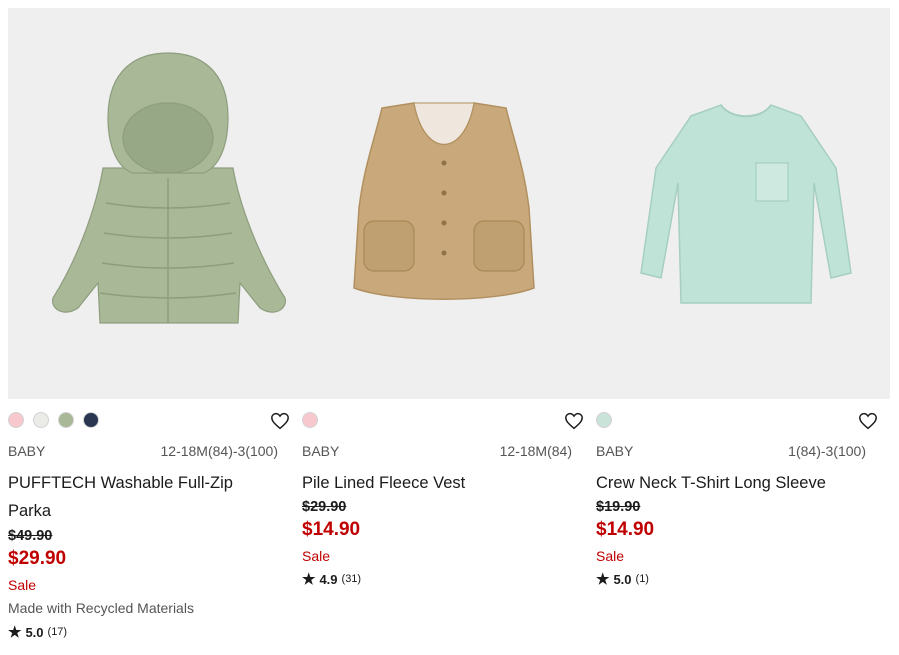  What do you see at coordinates (41, 420) in the screenshot?
I see `swatch-off-white` at bounding box center [41, 420].